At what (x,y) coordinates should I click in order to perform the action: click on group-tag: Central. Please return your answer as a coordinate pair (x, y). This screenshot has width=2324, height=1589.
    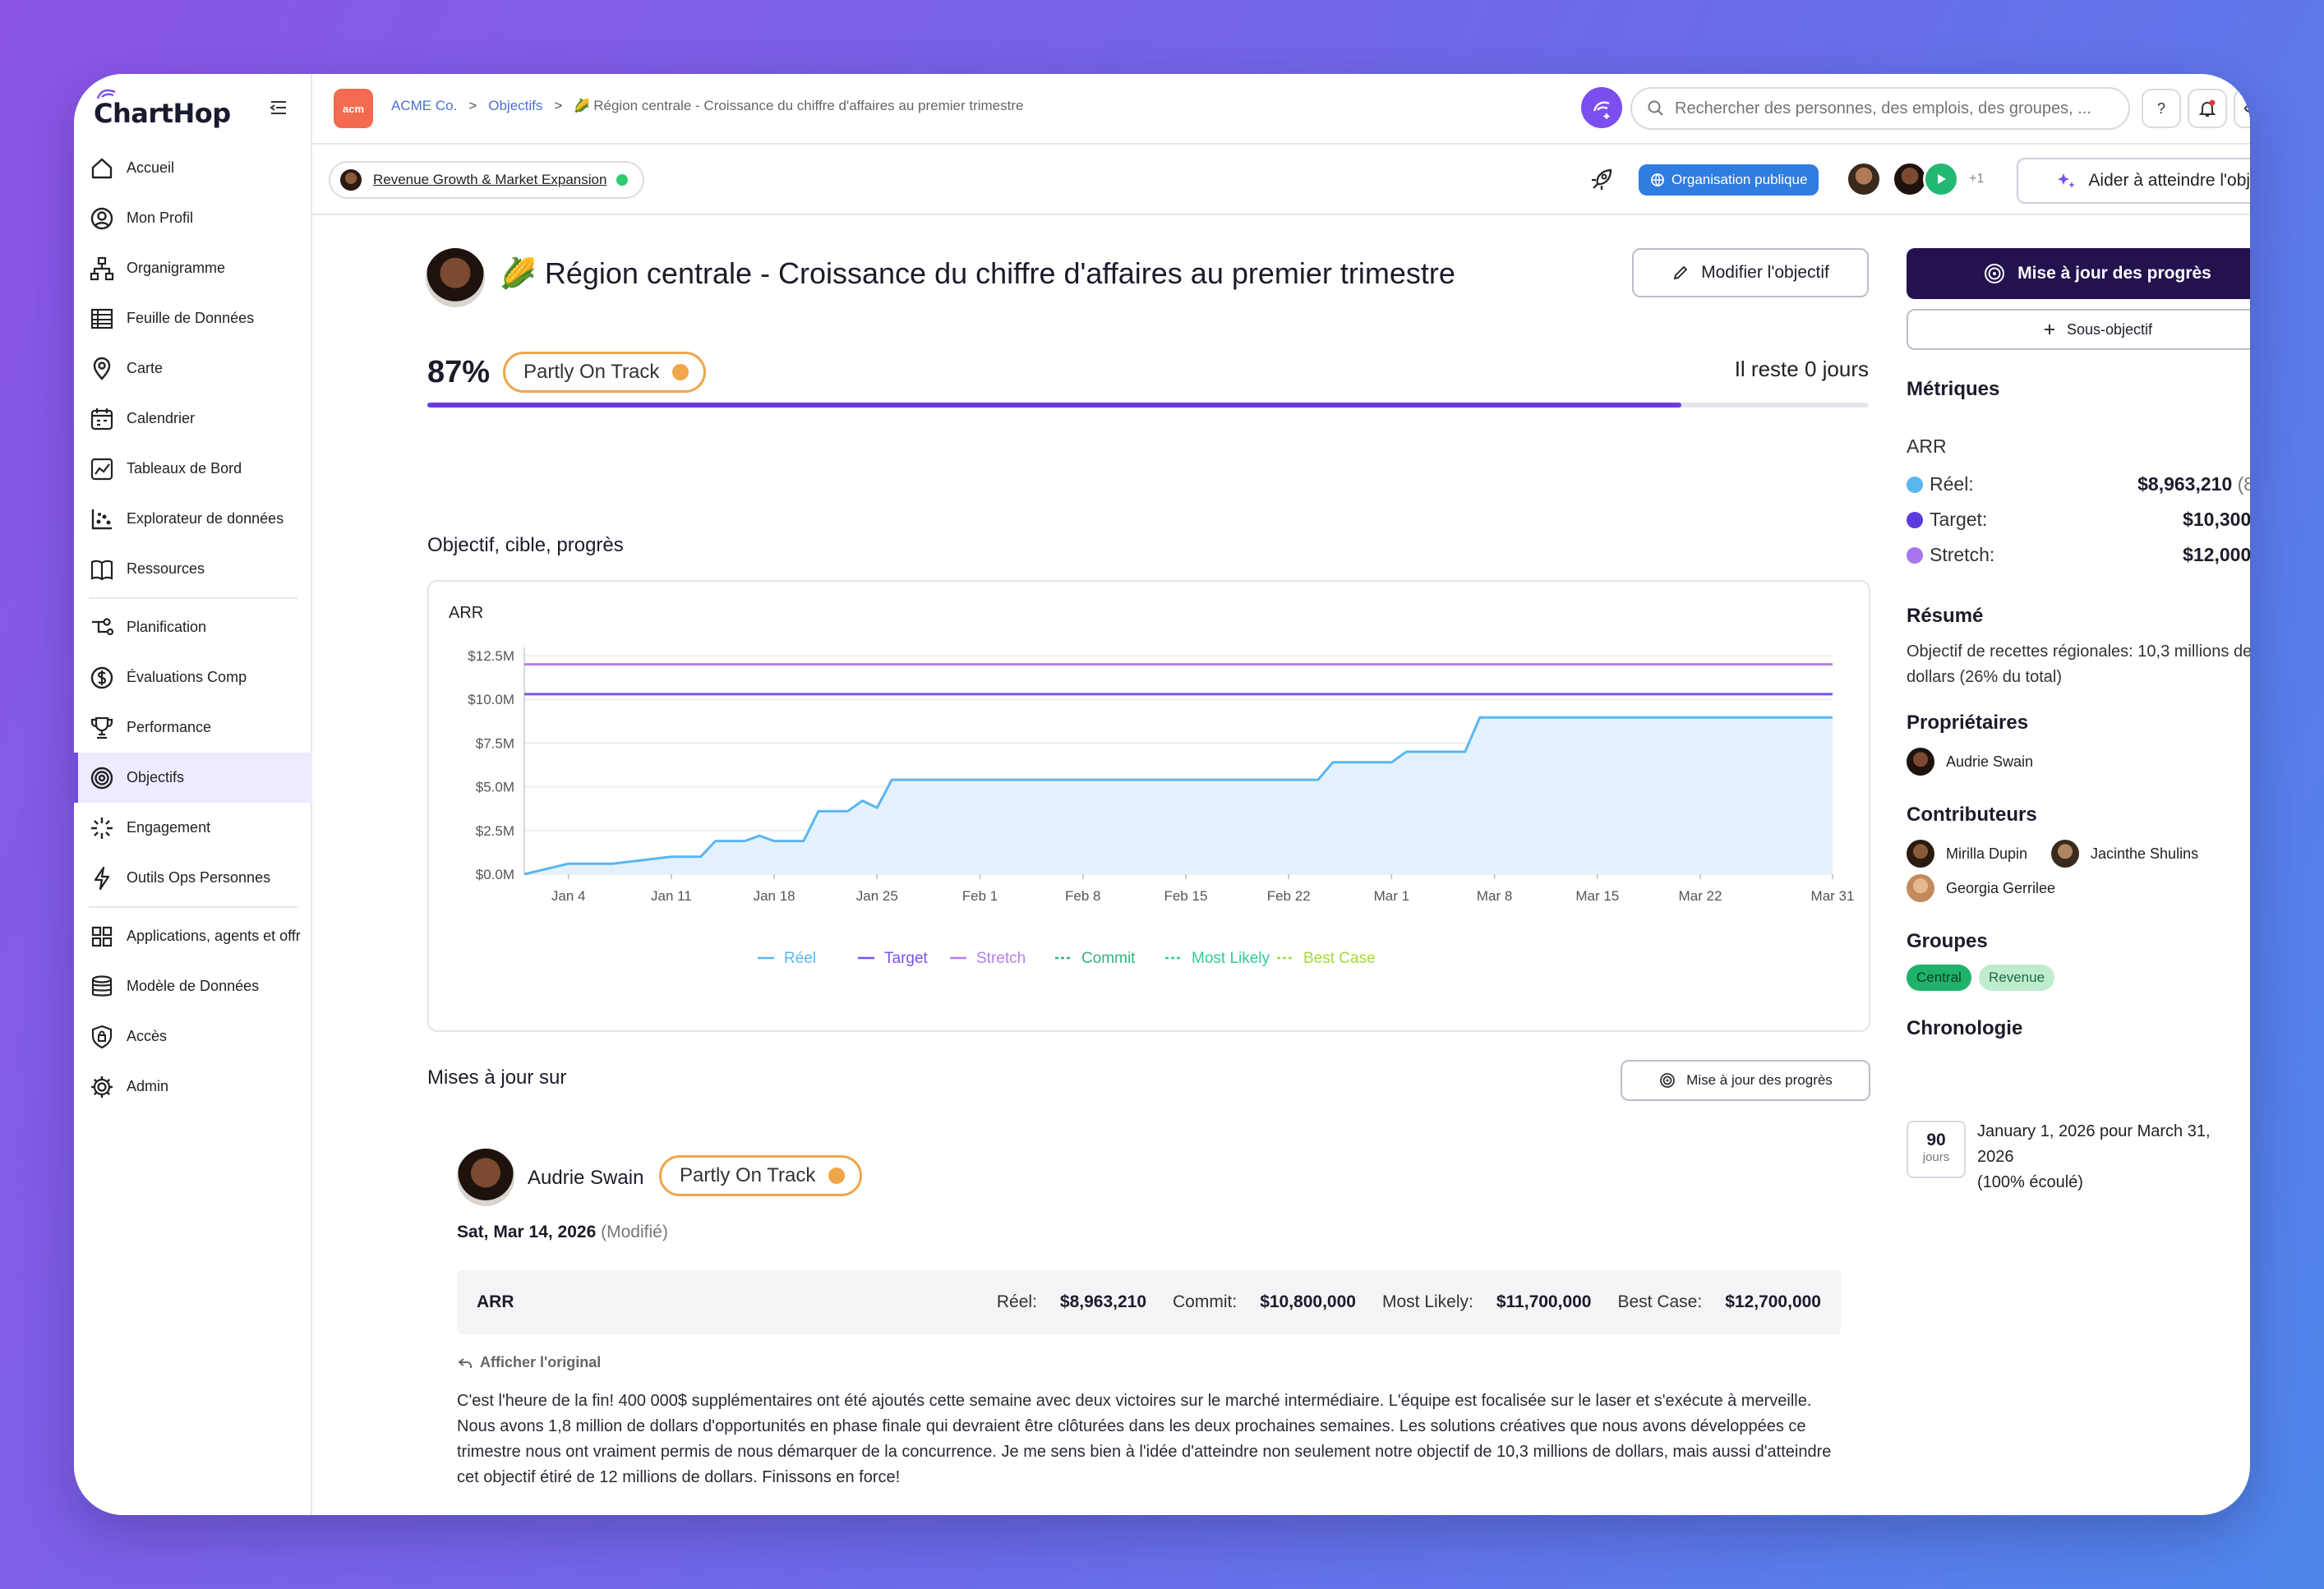
    Looking at the image, I should click on (1939, 978).